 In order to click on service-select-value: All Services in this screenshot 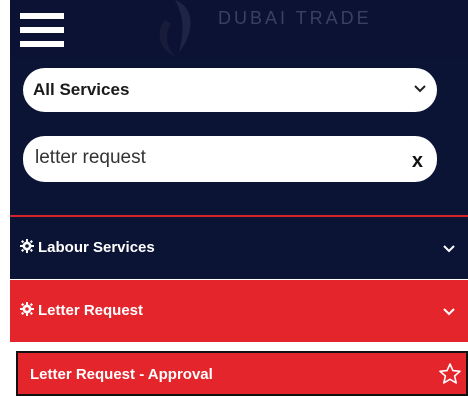, I will do `click(81, 89)`.